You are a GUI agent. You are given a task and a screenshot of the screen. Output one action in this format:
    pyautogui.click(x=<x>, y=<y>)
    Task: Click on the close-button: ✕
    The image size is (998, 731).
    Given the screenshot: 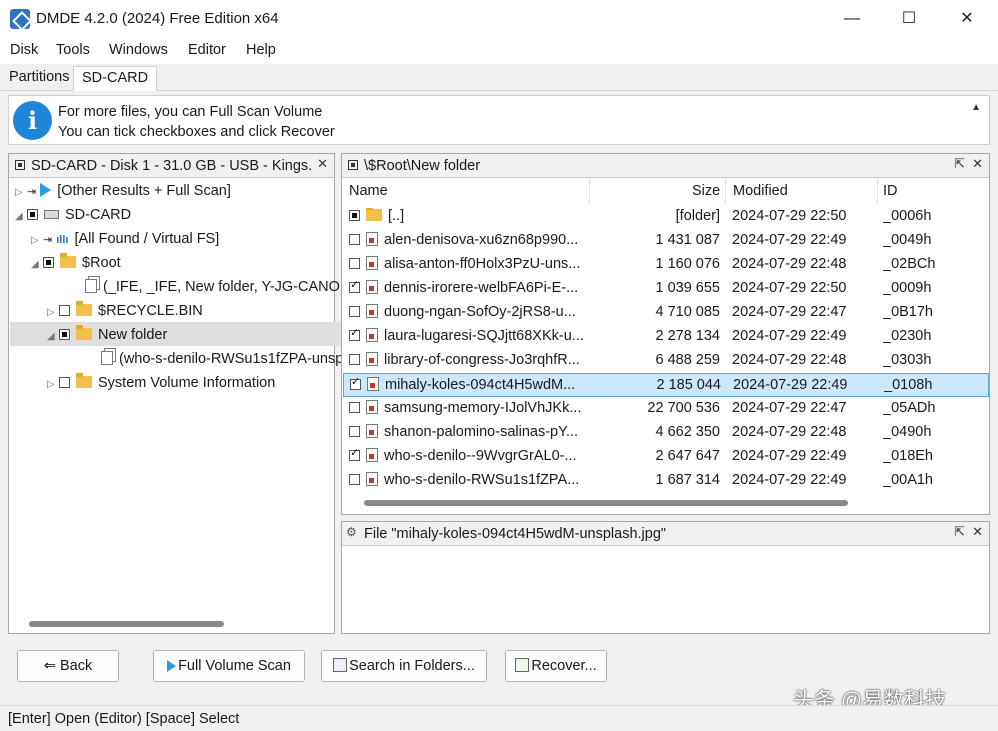 What is the action you would take?
    pyautogui.click(x=967, y=19)
    